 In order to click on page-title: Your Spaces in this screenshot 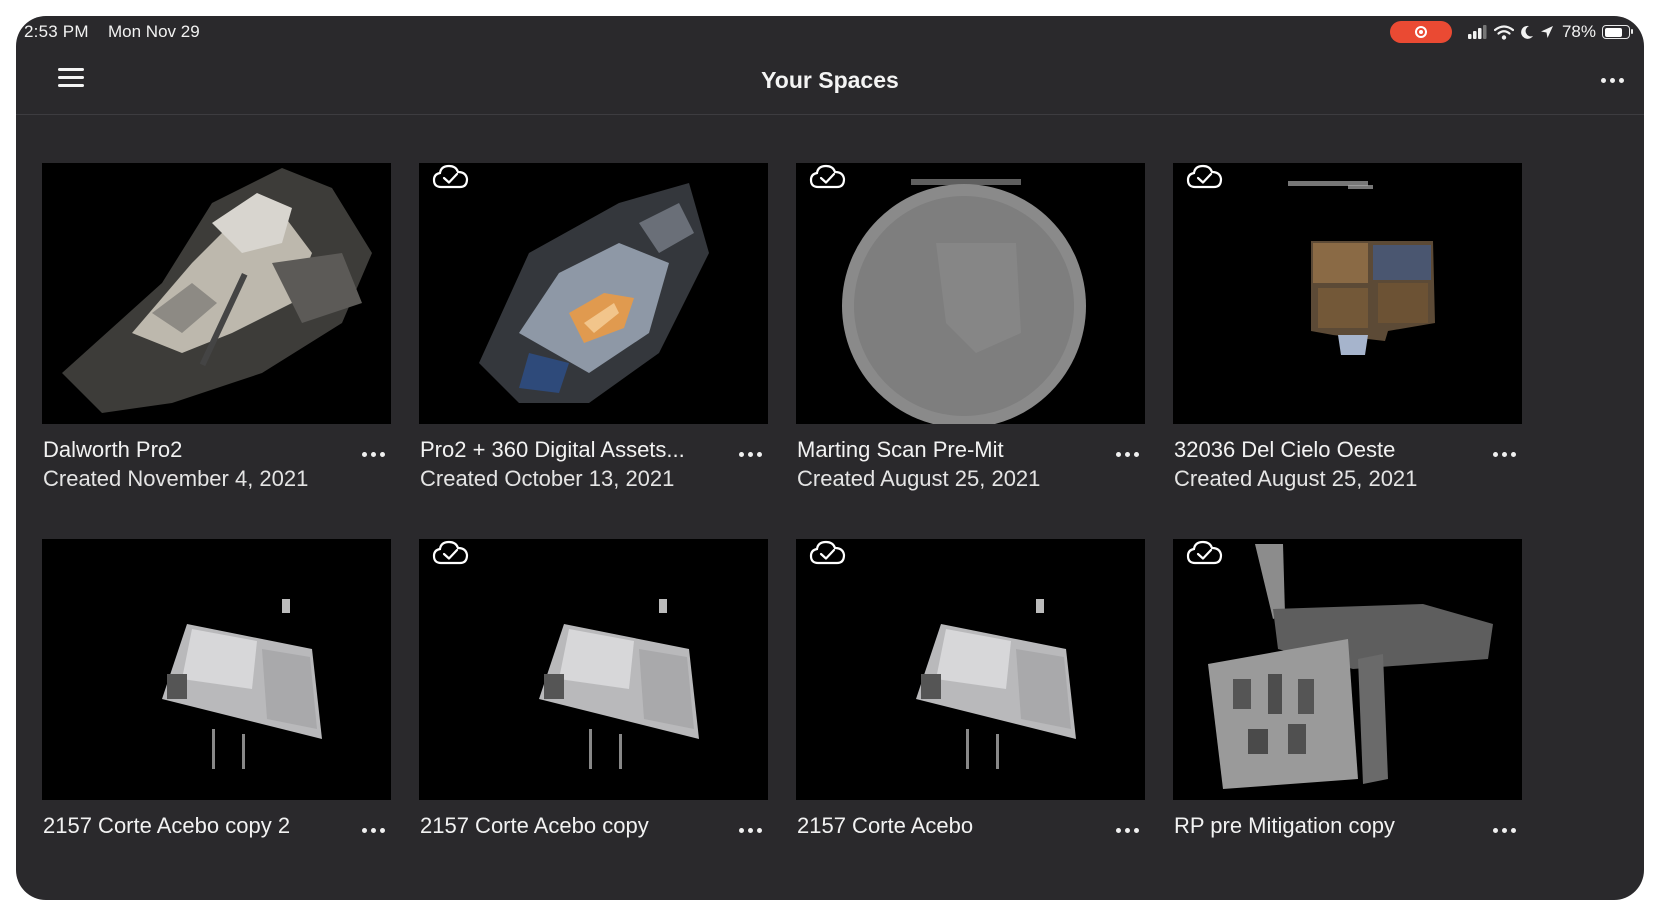, I will do `click(830, 80)`.